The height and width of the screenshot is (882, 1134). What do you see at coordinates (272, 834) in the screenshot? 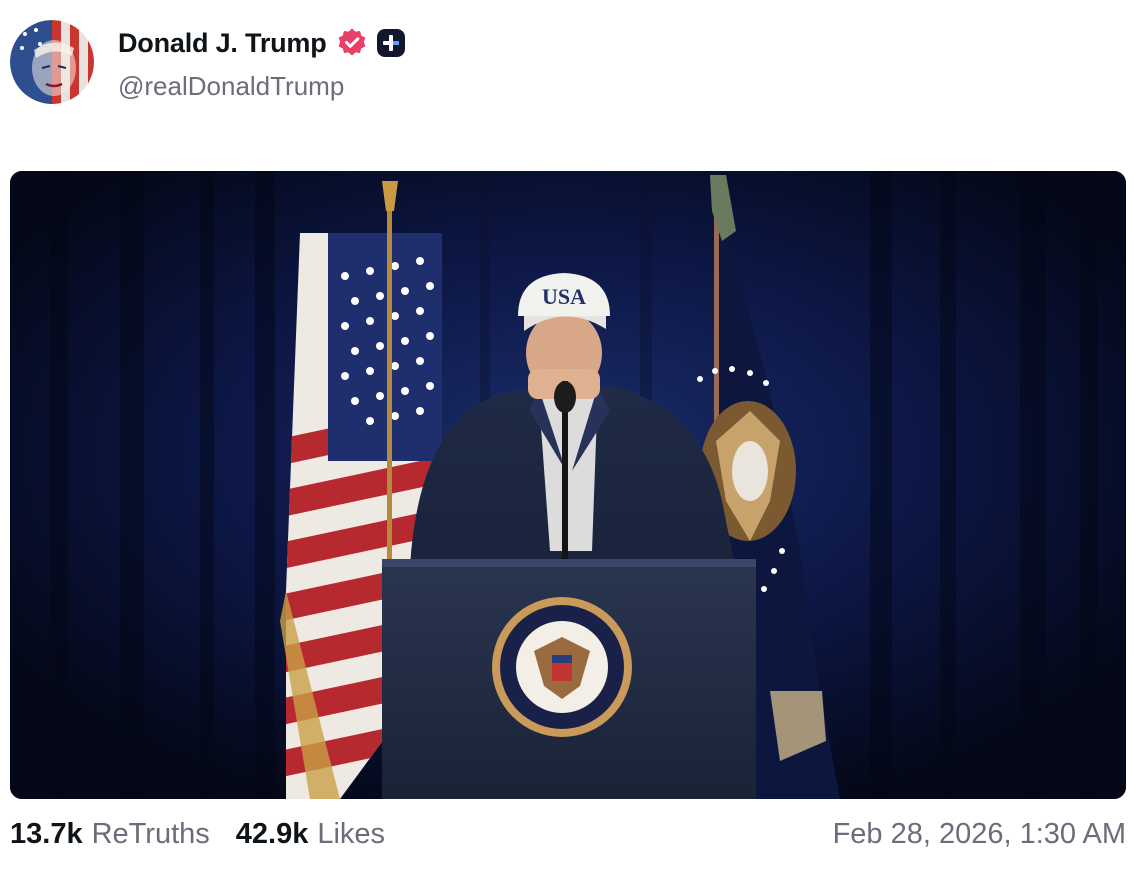
I see `likes-count: 42.9k` at bounding box center [272, 834].